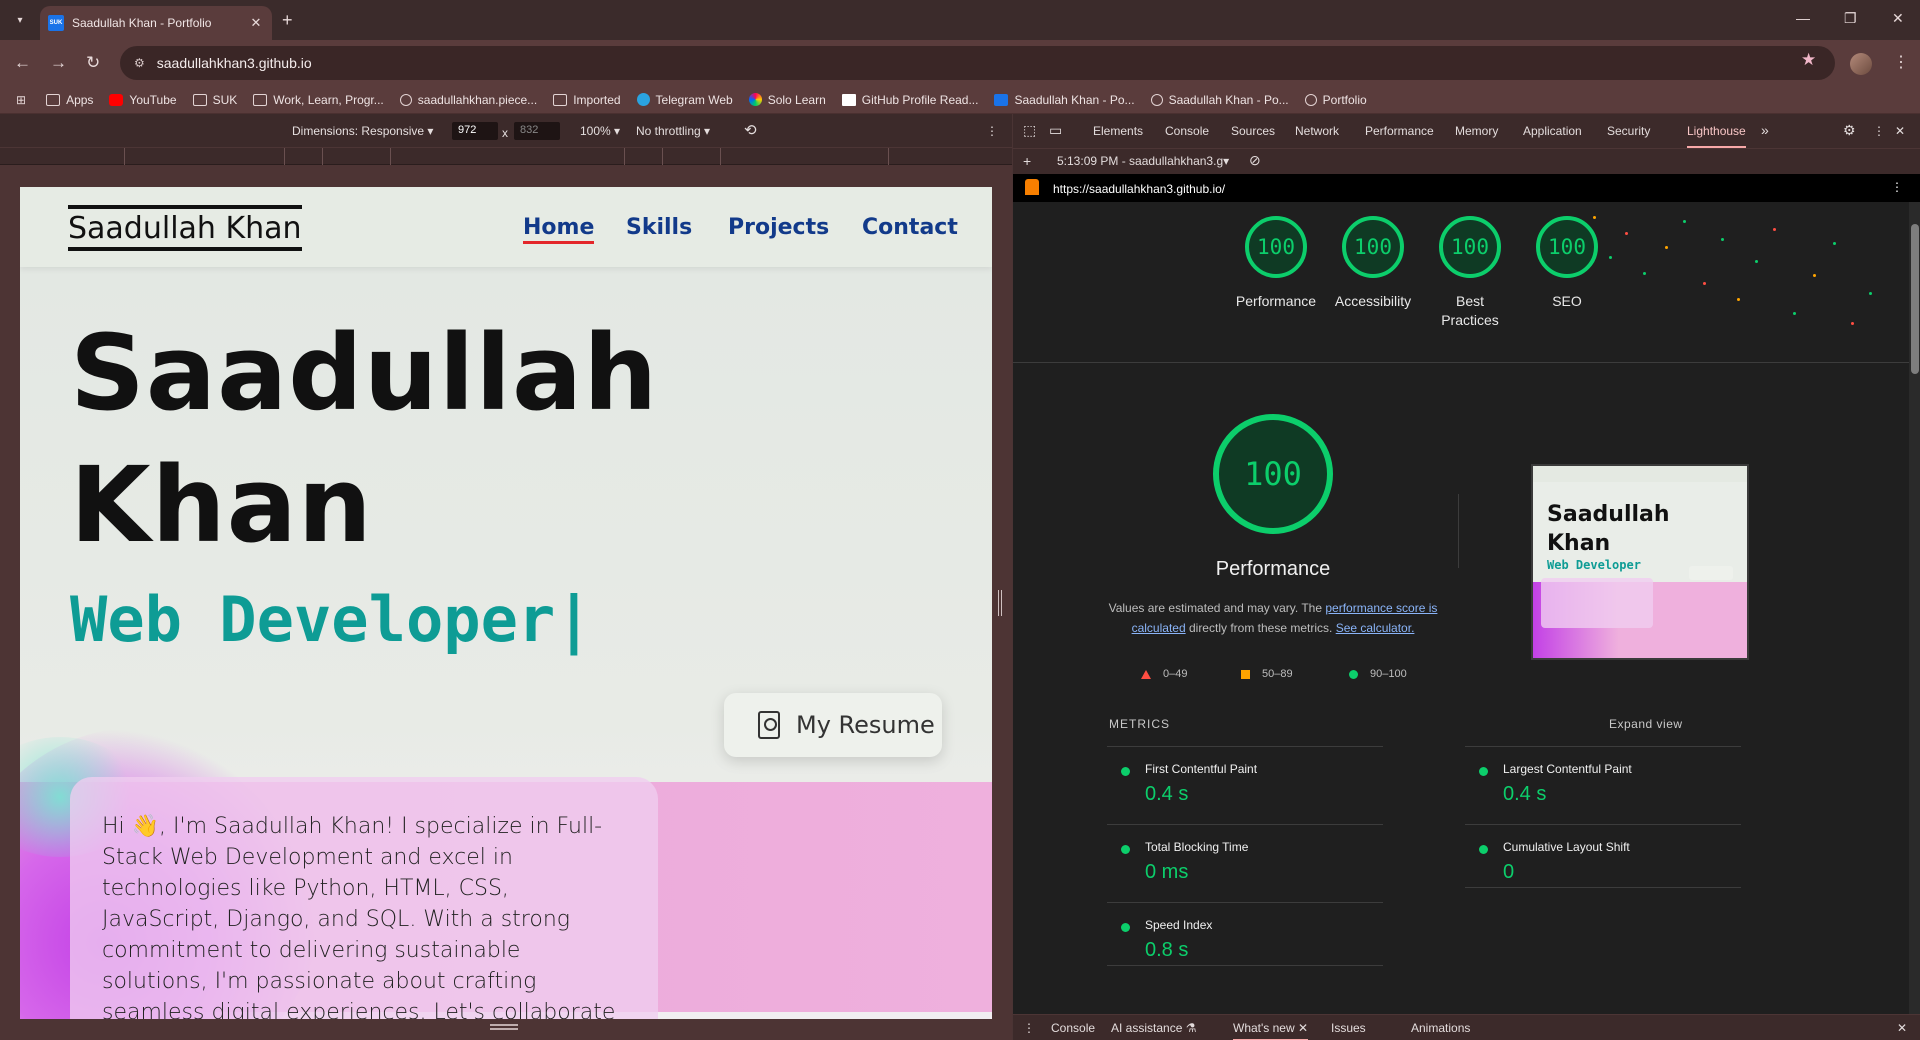 This screenshot has height=1040, width=1920. I want to click on calculator-link: See calculator., so click(1375, 628).